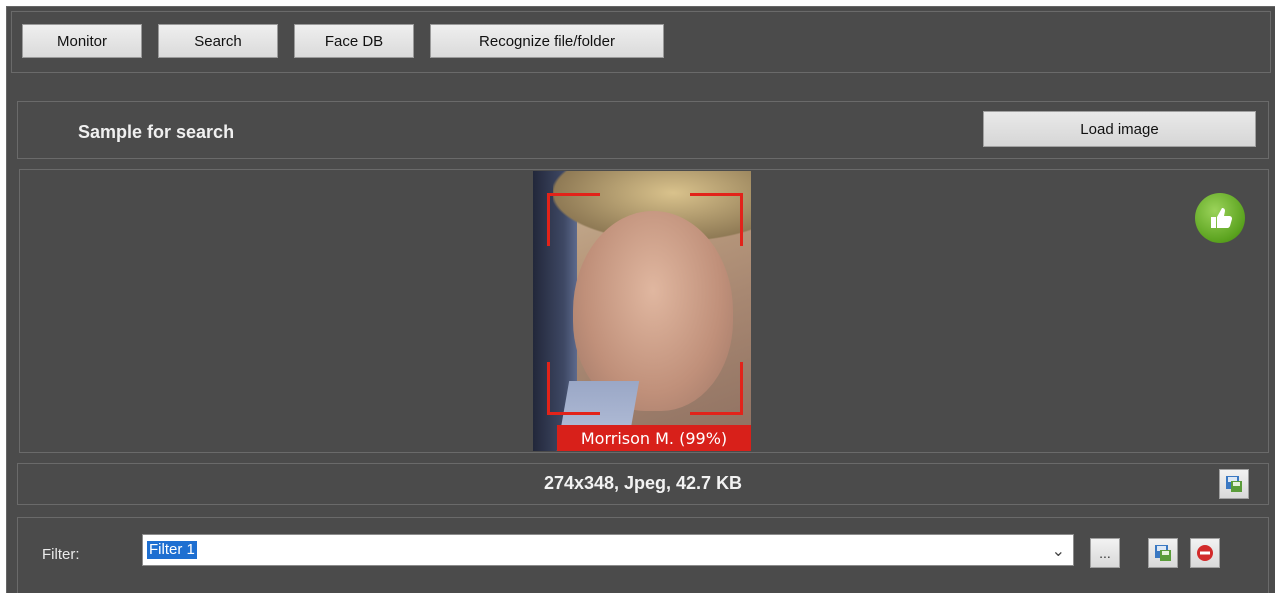 The width and height of the screenshot is (1280, 593). What do you see at coordinates (218, 41) in the screenshot?
I see `tab-search: Search` at bounding box center [218, 41].